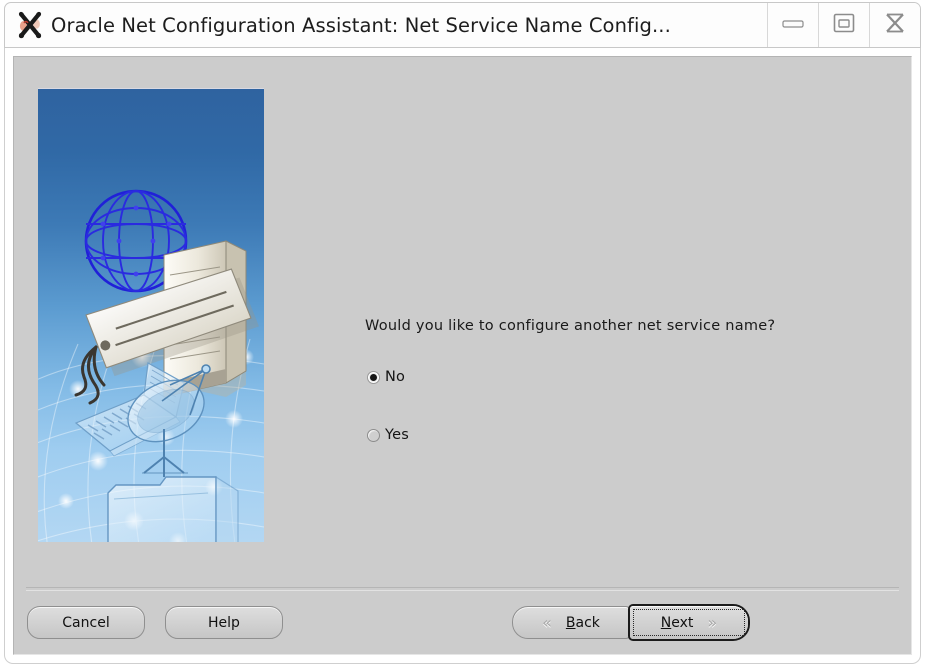  I want to click on navigation-button-group: « Back Next », so click(631, 622).